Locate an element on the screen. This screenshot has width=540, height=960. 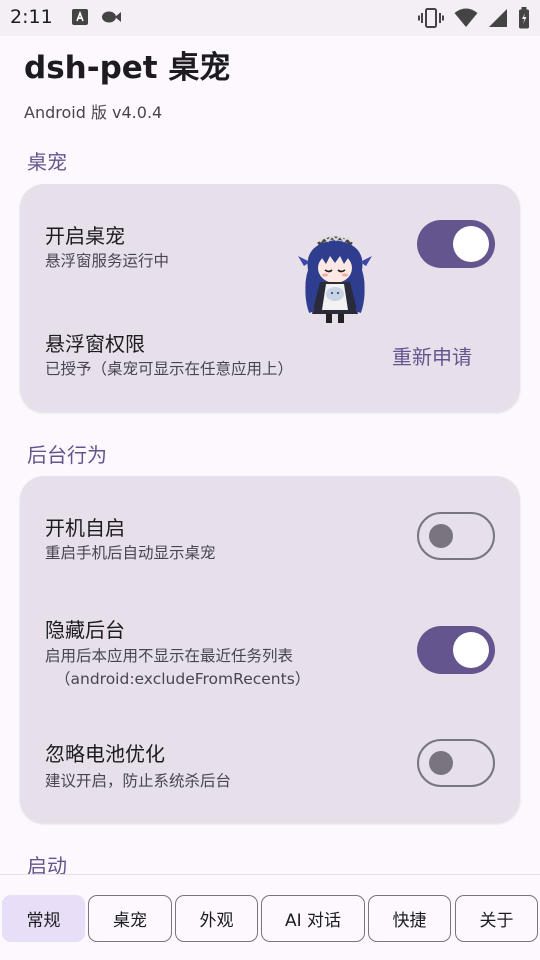
hide-recents-title: 隐藏后台 is located at coordinates (85, 630).